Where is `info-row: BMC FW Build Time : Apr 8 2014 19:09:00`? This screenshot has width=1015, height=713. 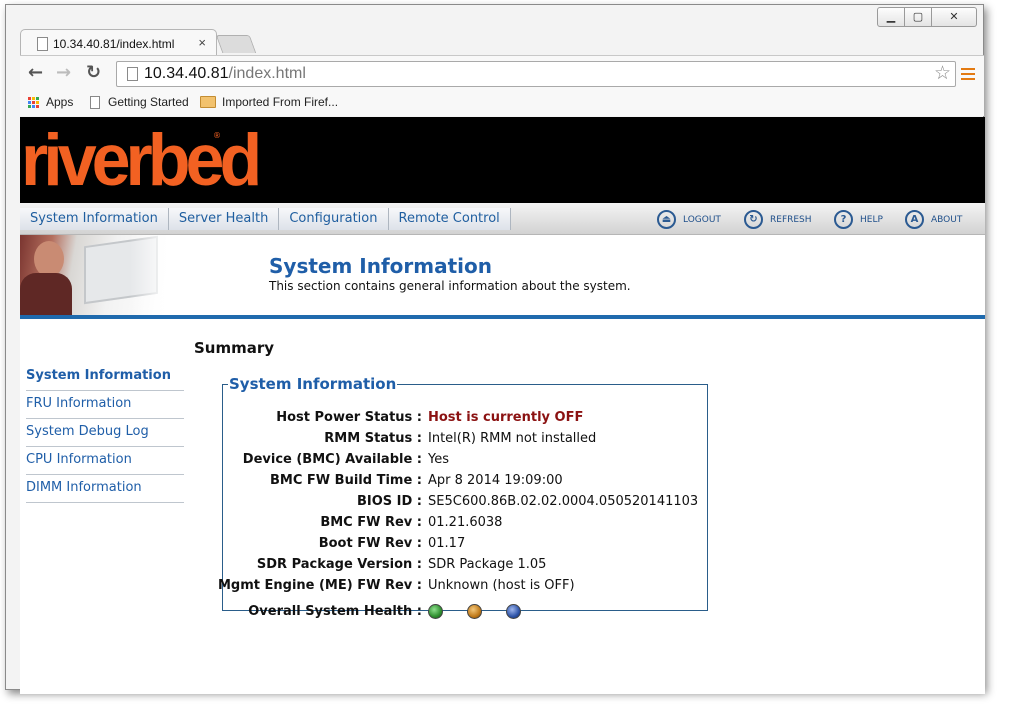
info-row: BMC FW Build Time : Apr 8 2014 19:09:00 is located at coordinates (466, 480).